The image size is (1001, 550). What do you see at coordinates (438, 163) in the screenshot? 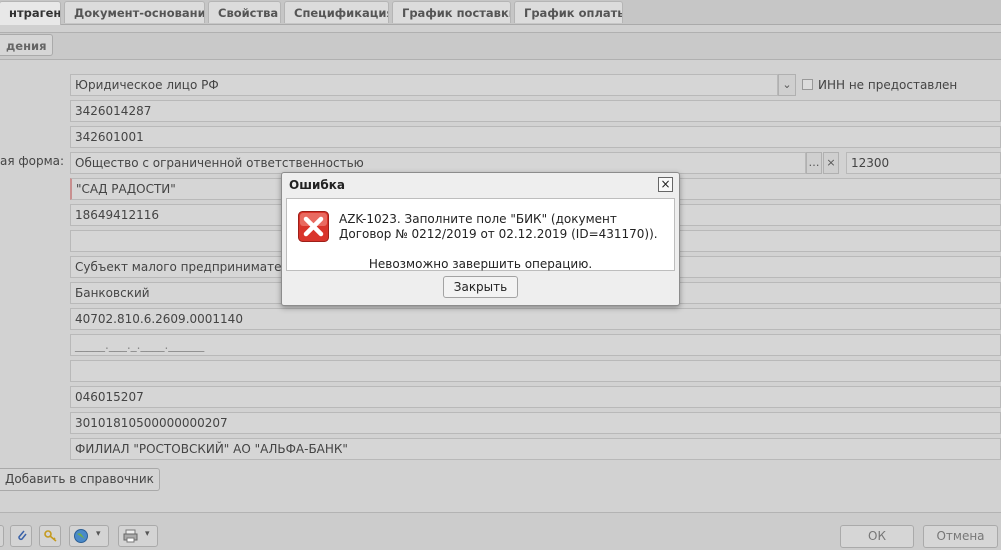
I see `legal-form-field: Общество с ограниченной ответственностью` at bounding box center [438, 163].